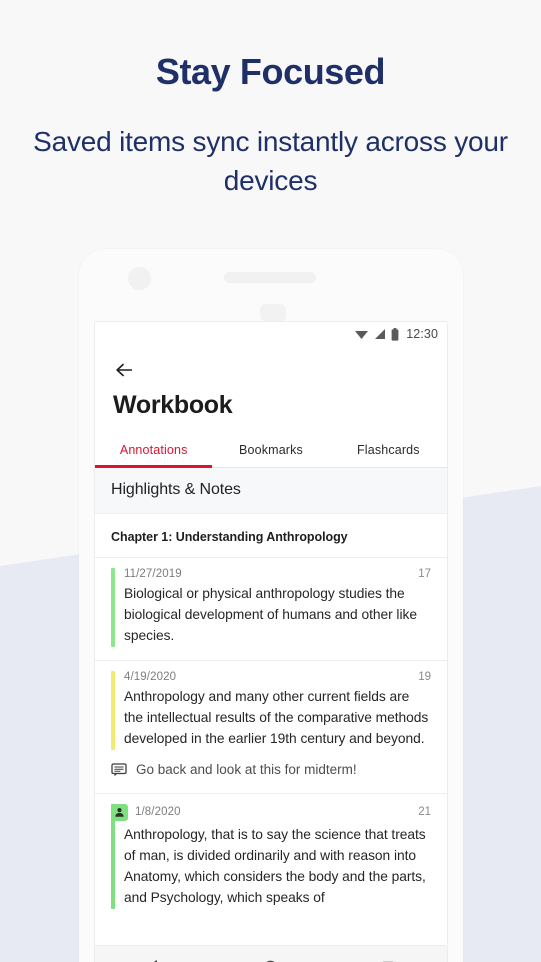 This screenshot has height=962, width=541. Describe the element at coordinates (153, 574) in the screenshot. I see `annotation-date: 11/27/2019` at that location.